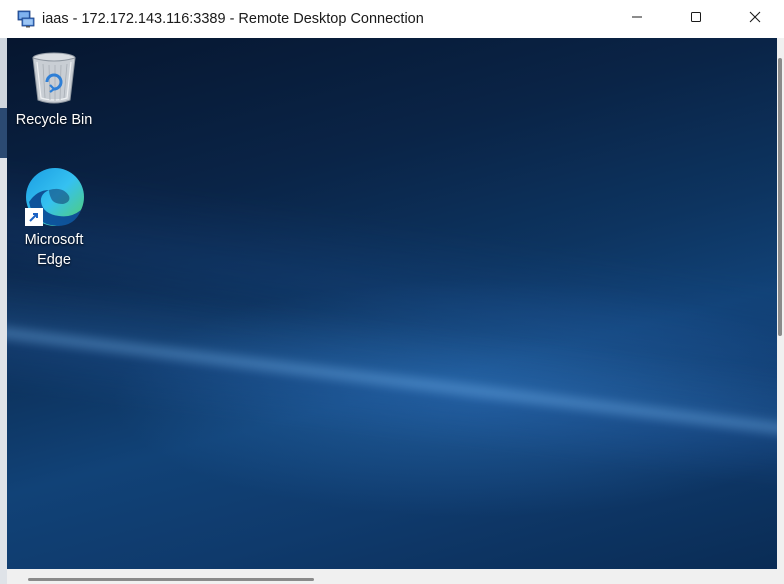 This screenshot has height=584, width=784. Describe the element at coordinates (54, 120) in the screenshot. I see `recycle-bin-label: Recycle Bin` at that location.